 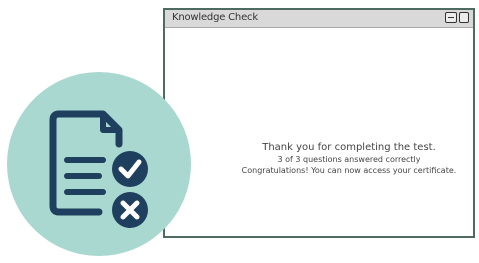 What do you see at coordinates (130, 169) in the screenshot?
I see `check-icon` at bounding box center [130, 169].